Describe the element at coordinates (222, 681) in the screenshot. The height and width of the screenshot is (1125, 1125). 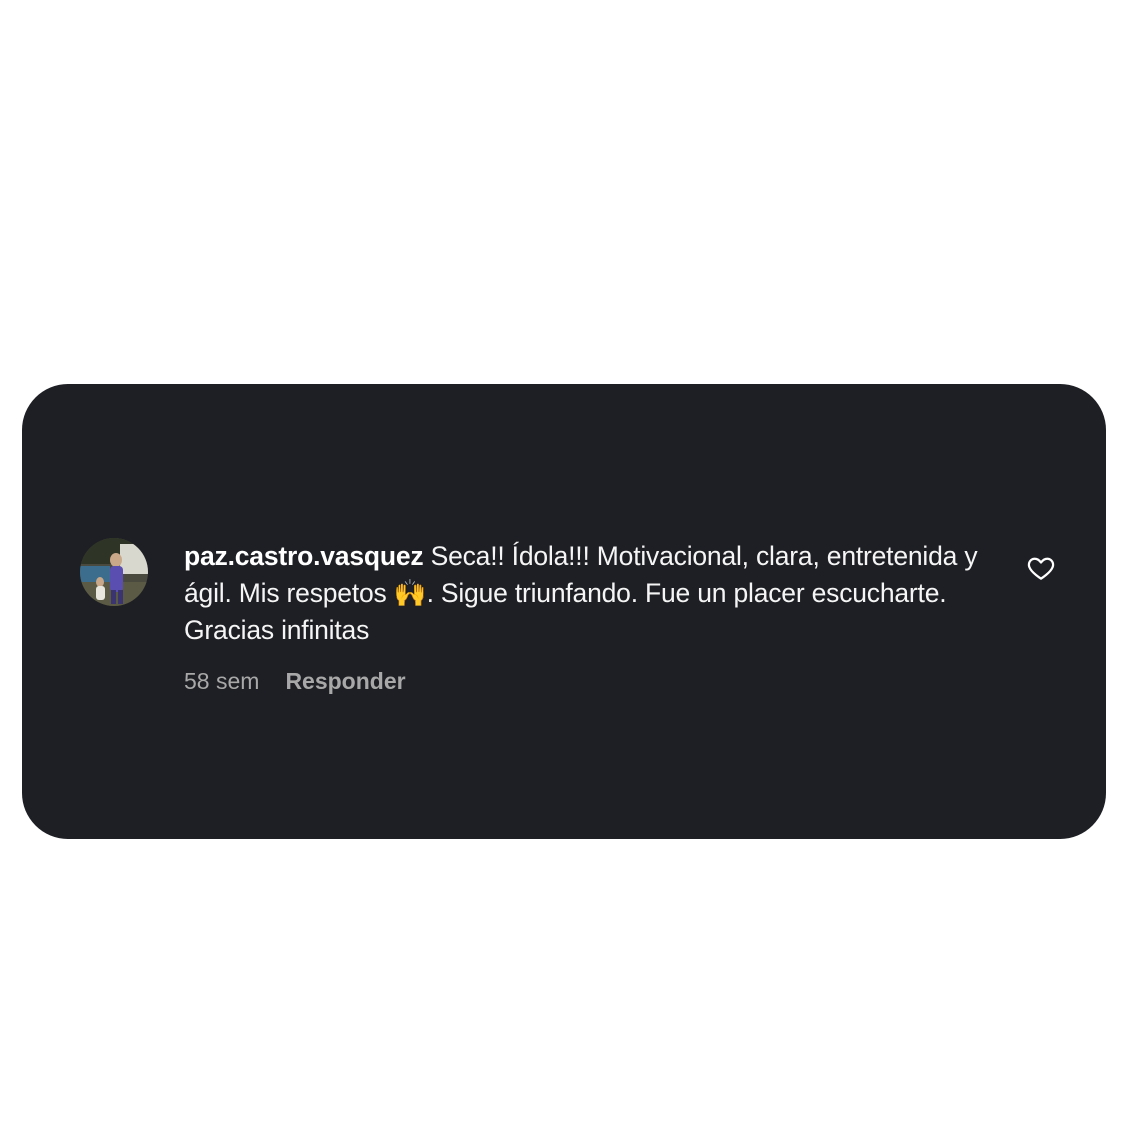
I see `comment-time: 58 sem` at that location.